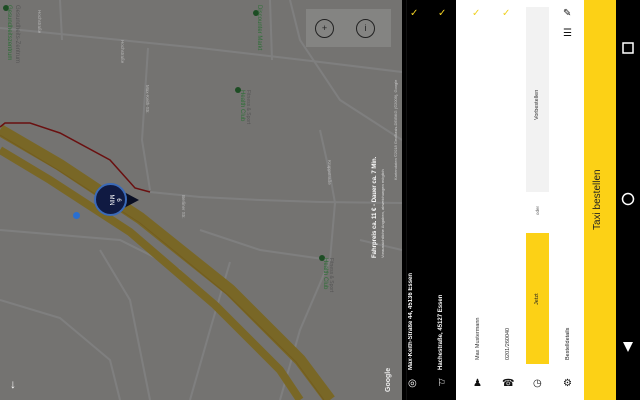  What do you see at coordinates (147, 99) in the screenshot?
I see `street-label: Max-Keith-Str.` at bounding box center [147, 99].